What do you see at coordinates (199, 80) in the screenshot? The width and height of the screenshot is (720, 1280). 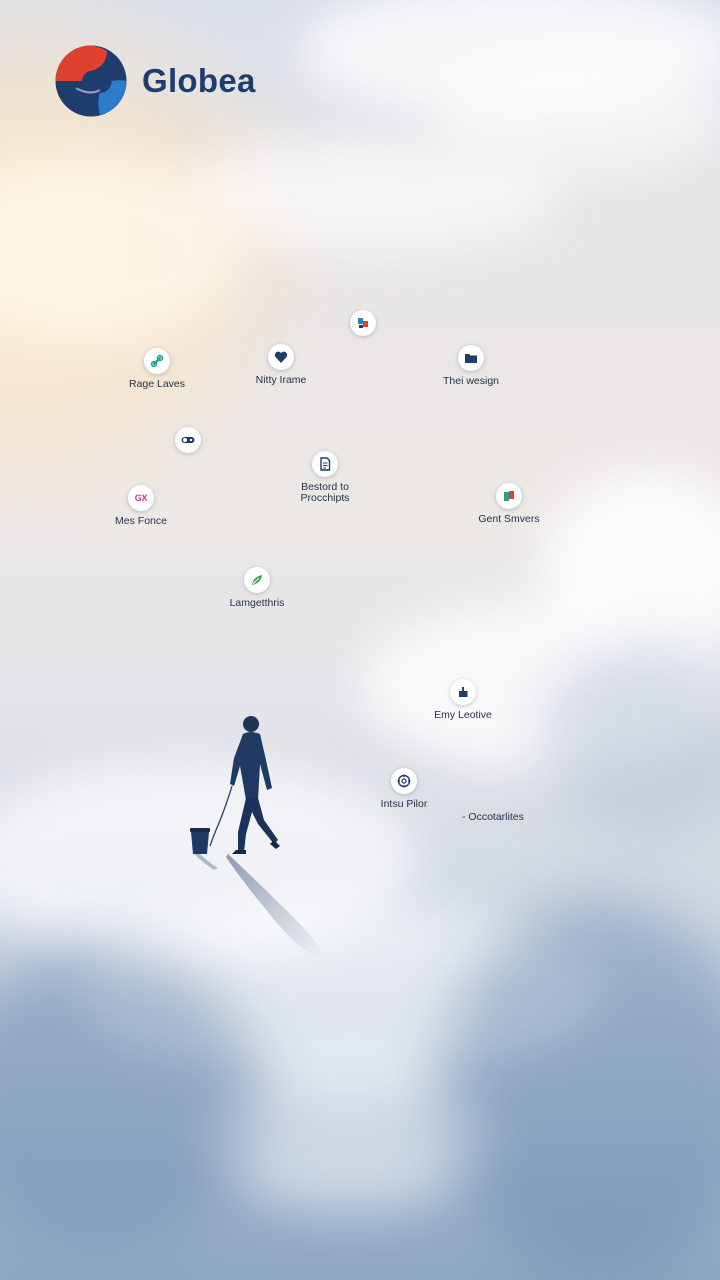 I see `brand-name: Globea` at bounding box center [199, 80].